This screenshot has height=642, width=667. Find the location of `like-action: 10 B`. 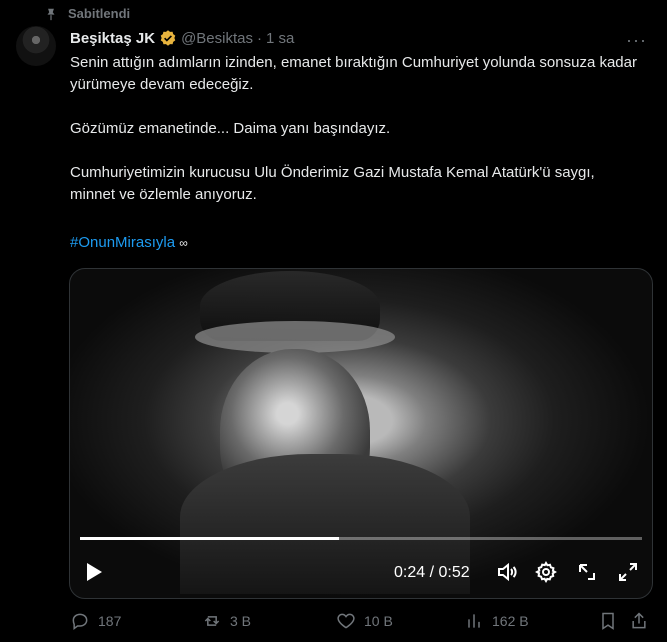

like-action: 10 B is located at coordinates (364, 621).